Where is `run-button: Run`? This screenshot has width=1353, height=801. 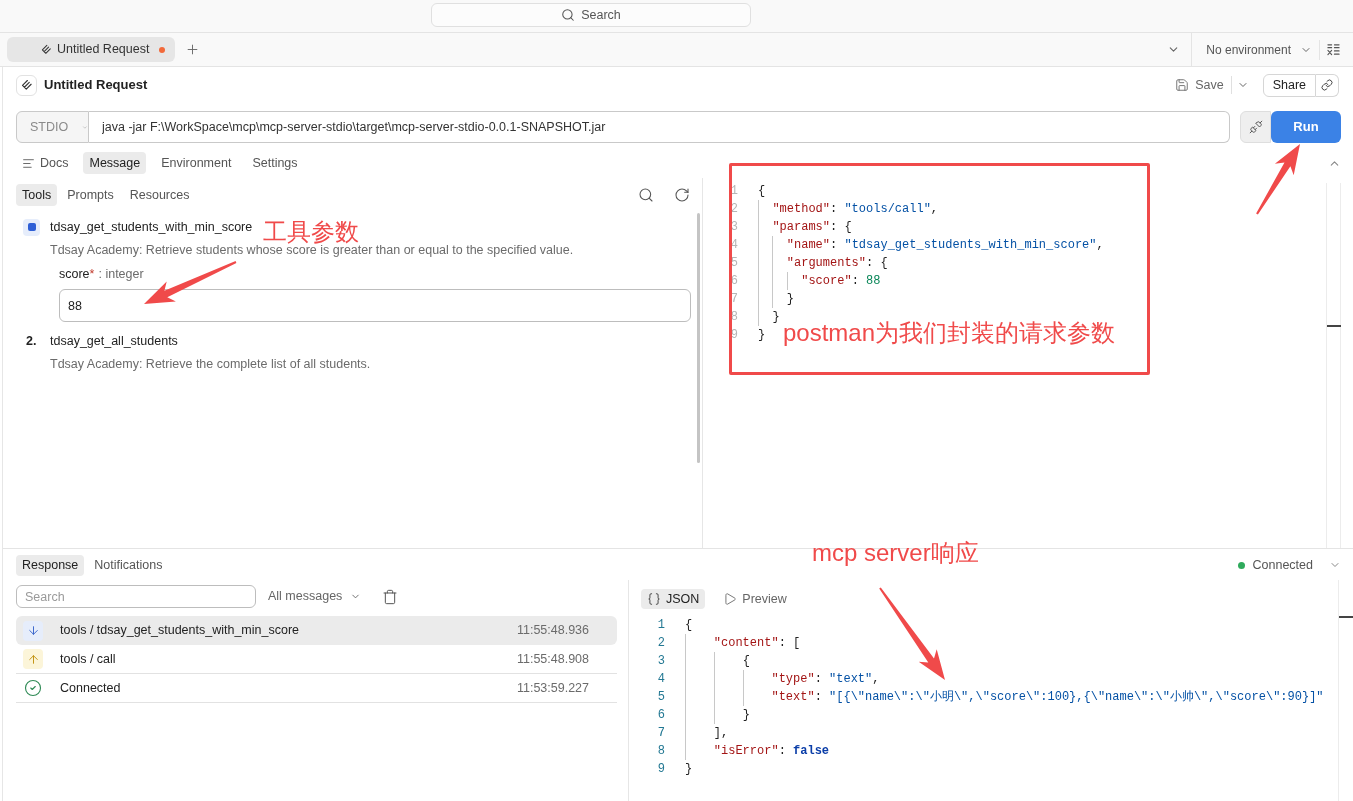
run-button: Run is located at coordinates (1306, 127).